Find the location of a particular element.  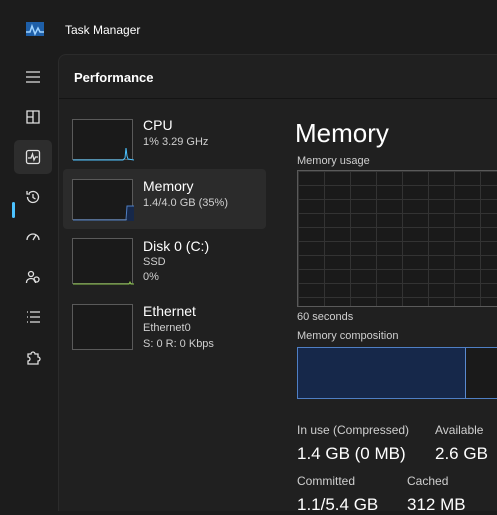

hamburger-menu-icon is located at coordinates (33, 77).